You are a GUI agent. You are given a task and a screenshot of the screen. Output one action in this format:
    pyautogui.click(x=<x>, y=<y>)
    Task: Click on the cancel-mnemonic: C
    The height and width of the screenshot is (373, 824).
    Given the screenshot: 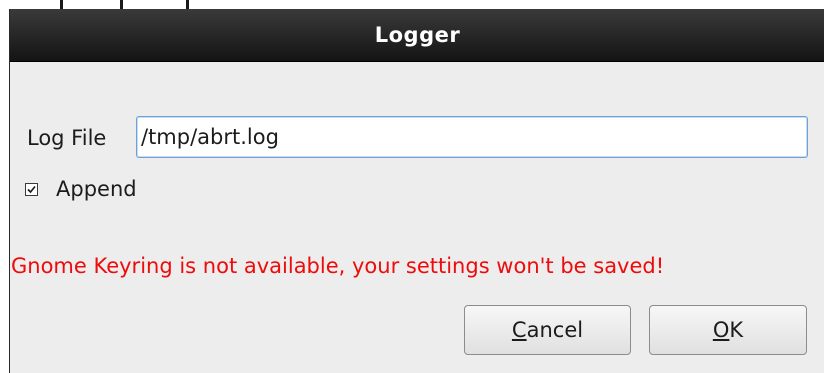 What is the action you would take?
    pyautogui.click(x=519, y=330)
    